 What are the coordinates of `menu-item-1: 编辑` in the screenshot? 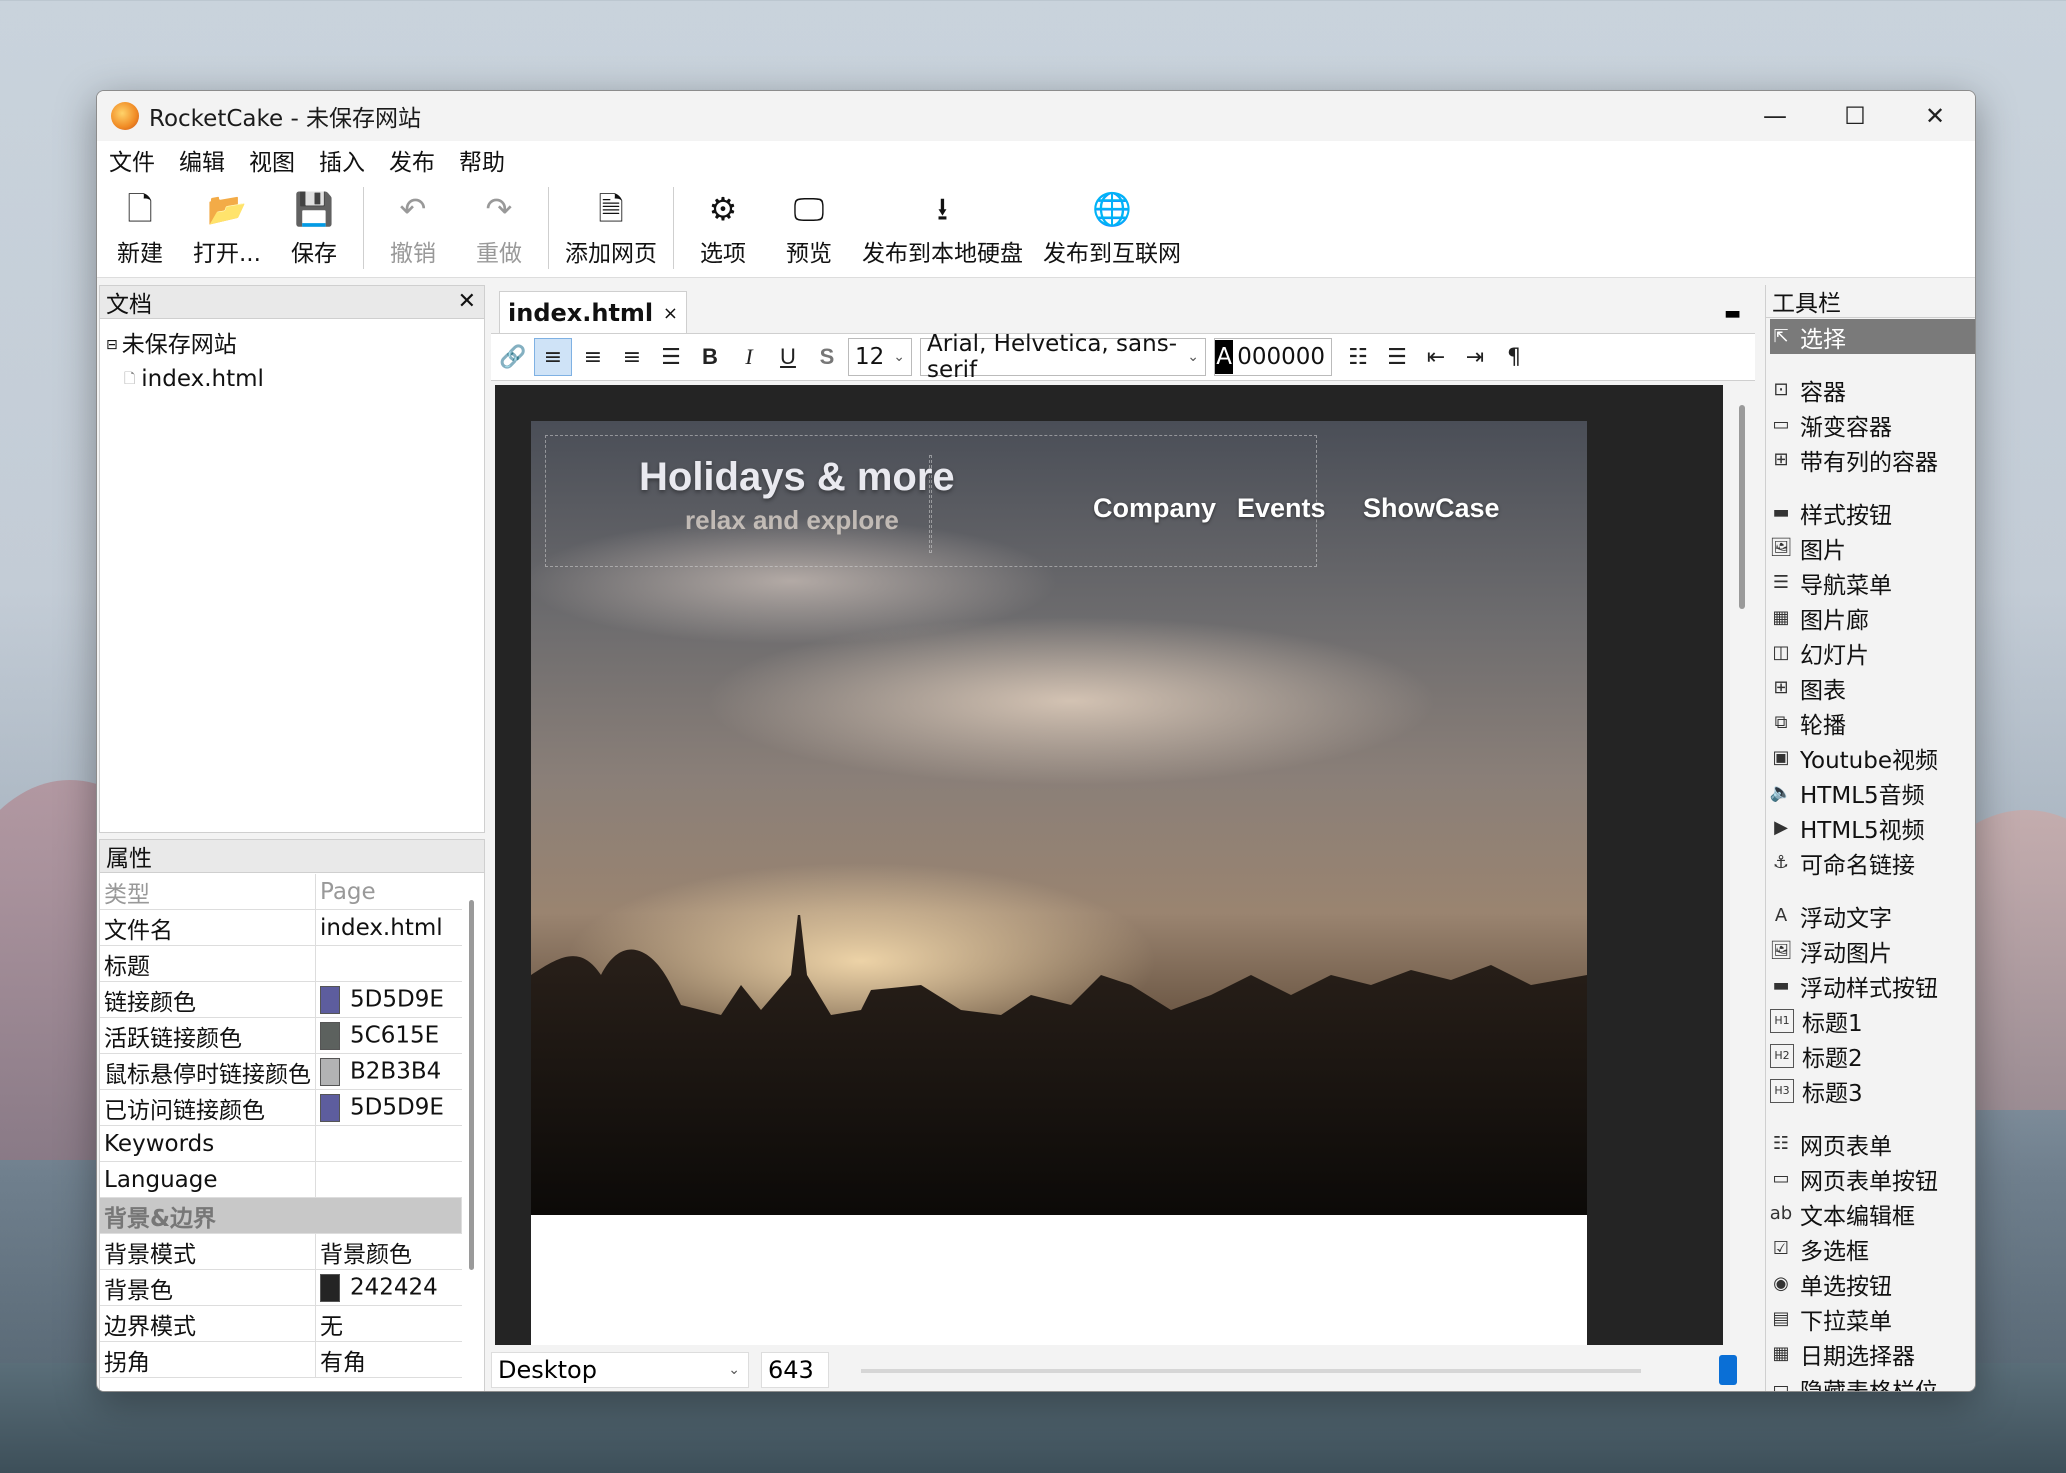 It's located at (202, 160).